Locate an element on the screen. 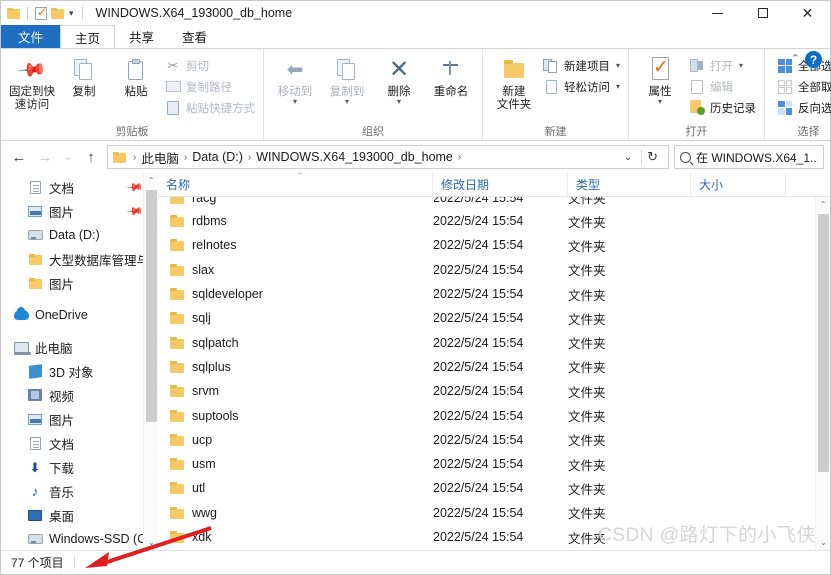  breadcrumb-item-data-d: Data (D:) is located at coordinates (217, 157).